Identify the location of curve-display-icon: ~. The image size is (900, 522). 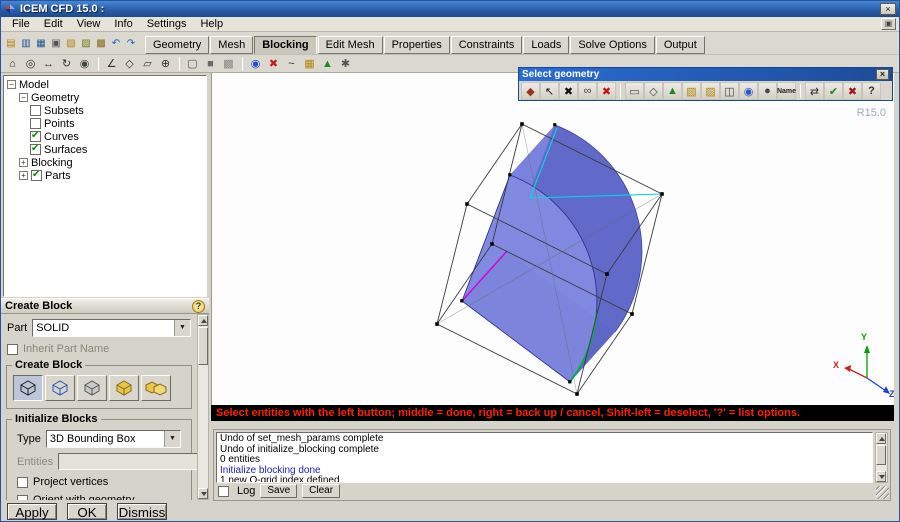
(291, 64).